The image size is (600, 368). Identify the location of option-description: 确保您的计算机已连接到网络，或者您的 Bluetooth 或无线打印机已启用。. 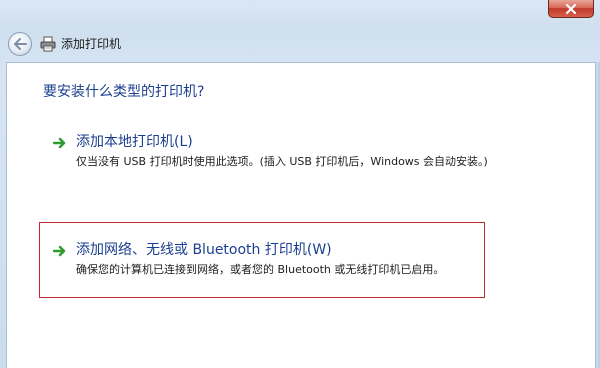
(260, 269).